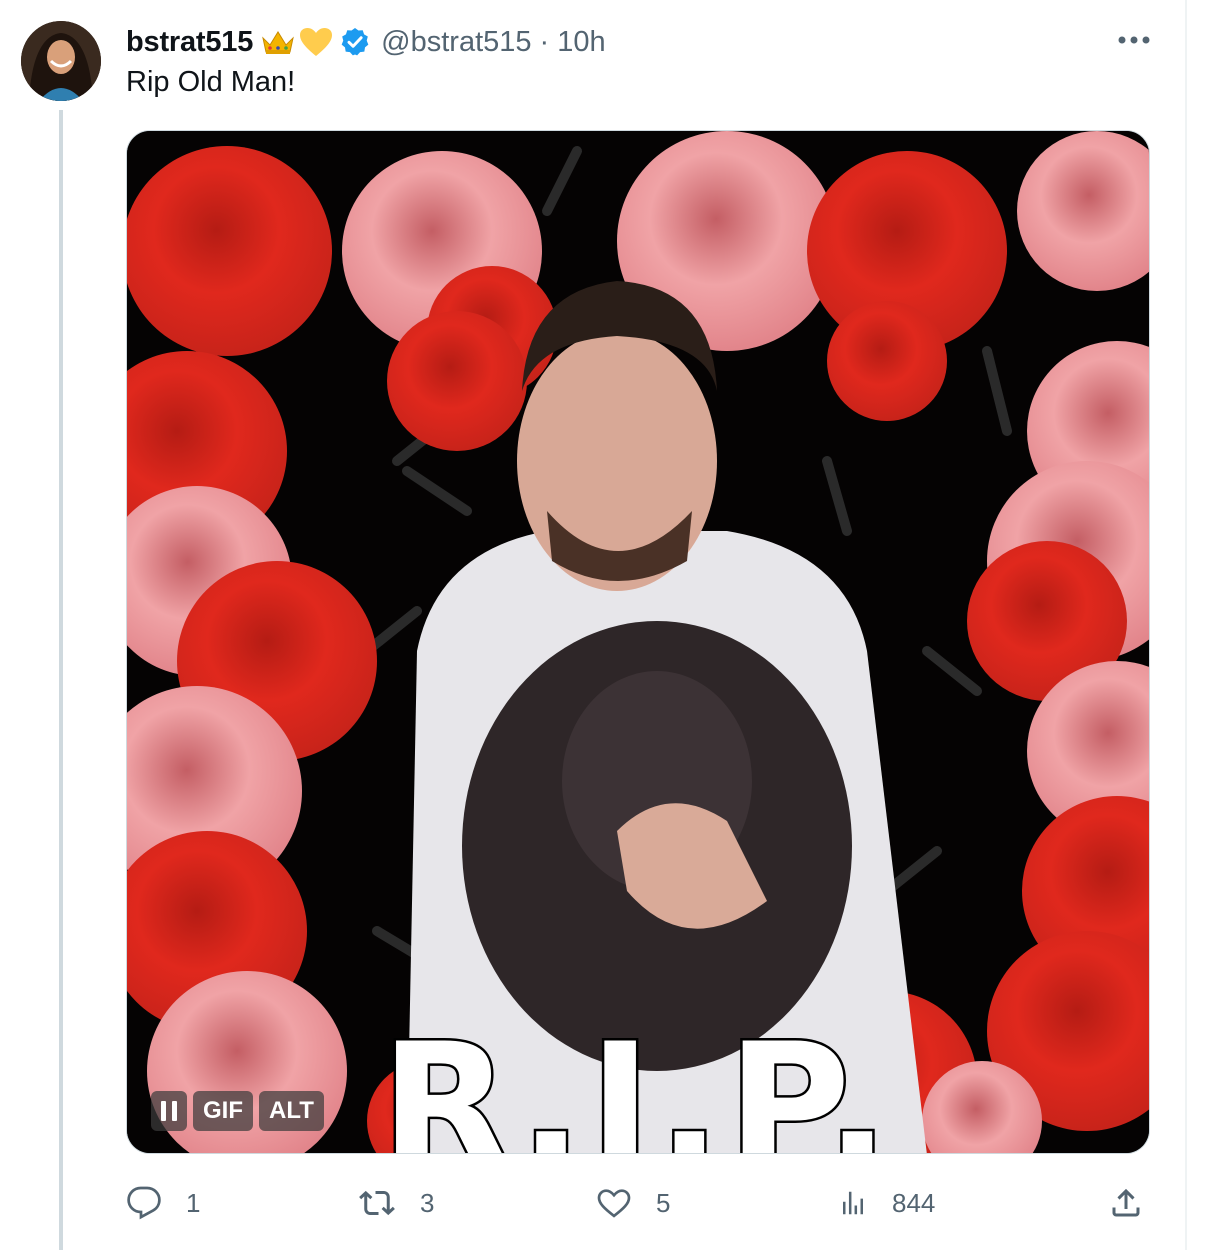 The height and width of the screenshot is (1250, 1216). I want to click on yellow-heart-icon, so click(316, 42).